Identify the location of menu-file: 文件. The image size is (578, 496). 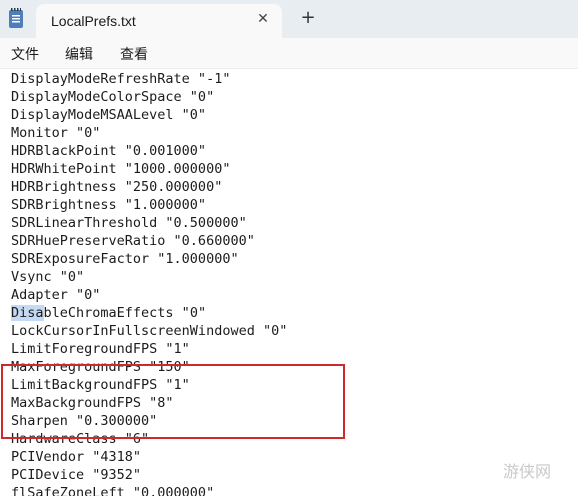
(25, 54).